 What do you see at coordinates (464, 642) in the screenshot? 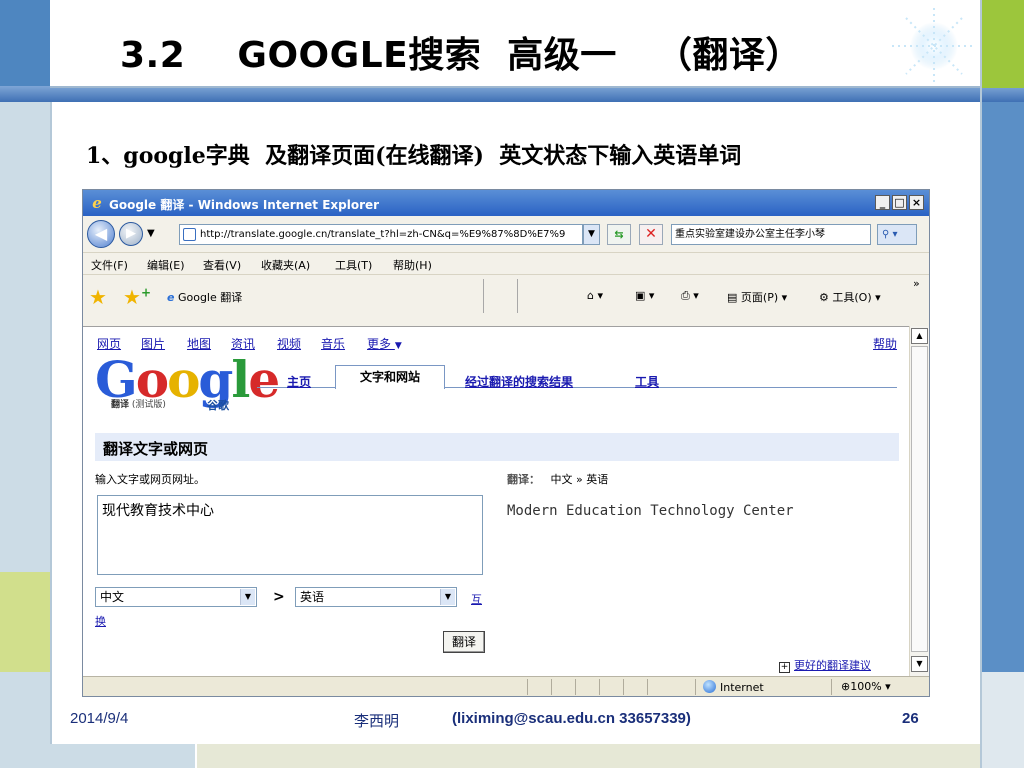
I see `translate-button: 翻译` at bounding box center [464, 642].